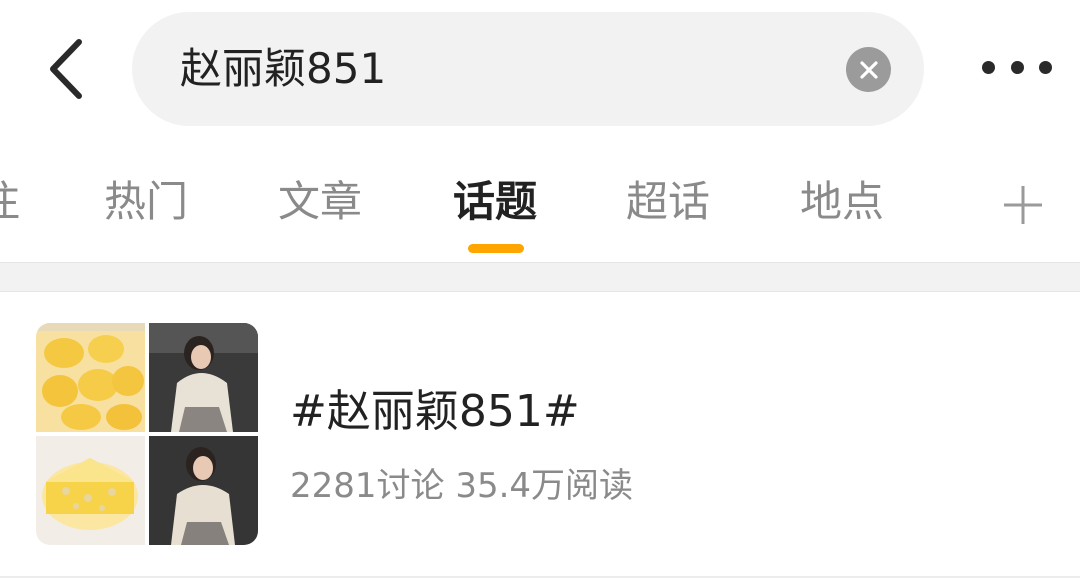 The height and width of the screenshot is (580, 1080). I want to click on plus-icon, so click(1023, 205).